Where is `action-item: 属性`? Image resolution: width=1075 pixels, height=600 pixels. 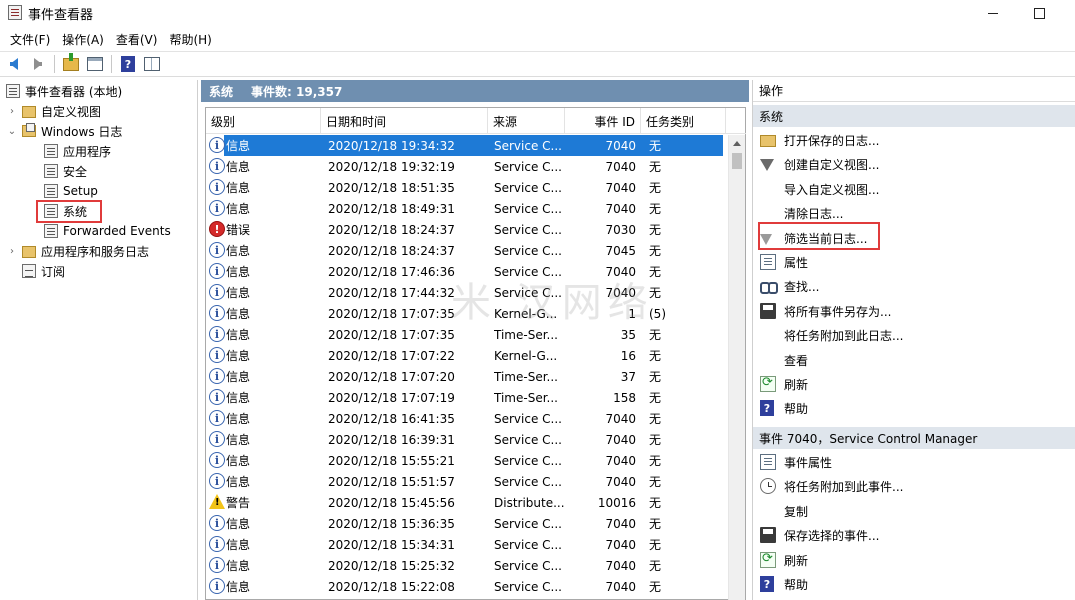
action-item: 属性 is located at coordinates (914, 262).